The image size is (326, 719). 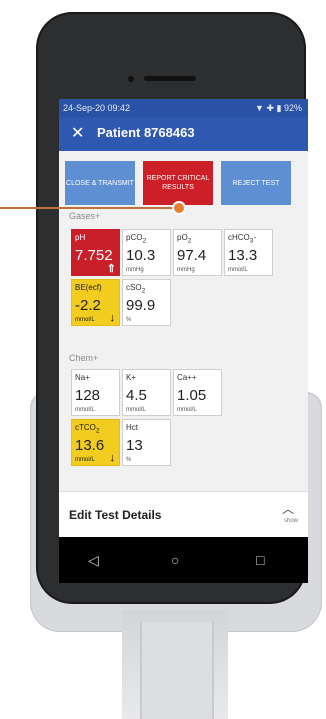 I want to click on result-tile-k: K+ 4.5 mmol/L, so click(x=146, y=392).